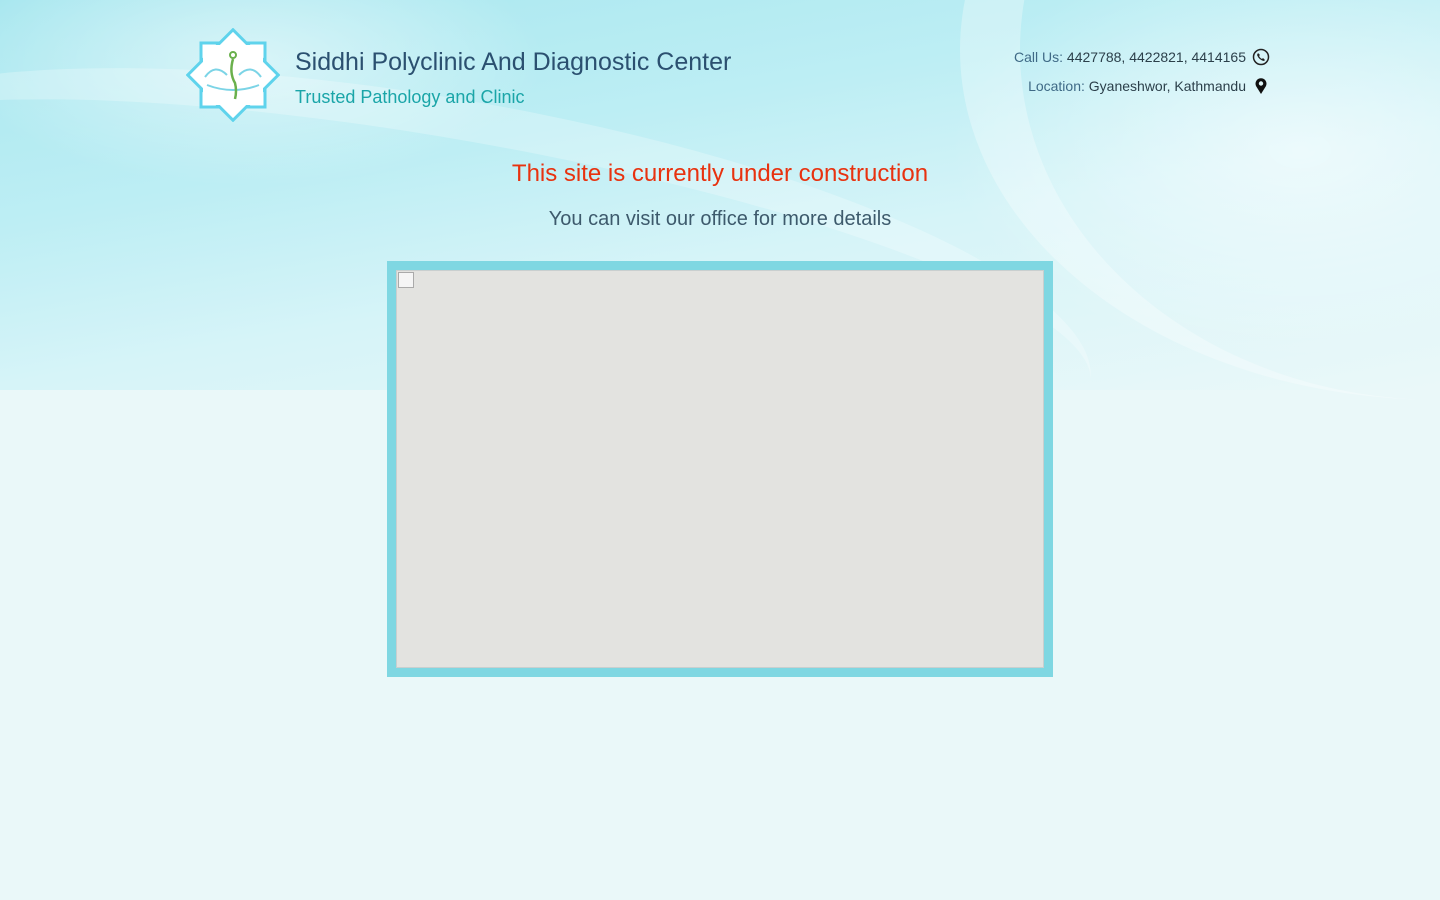 The height and width of the screenshot is (900, 1440). Describe the element at coordinates (1156, 57) in the screenshot. I see `phone-numbers: 4427788, 4422821, 4414165` at that location.